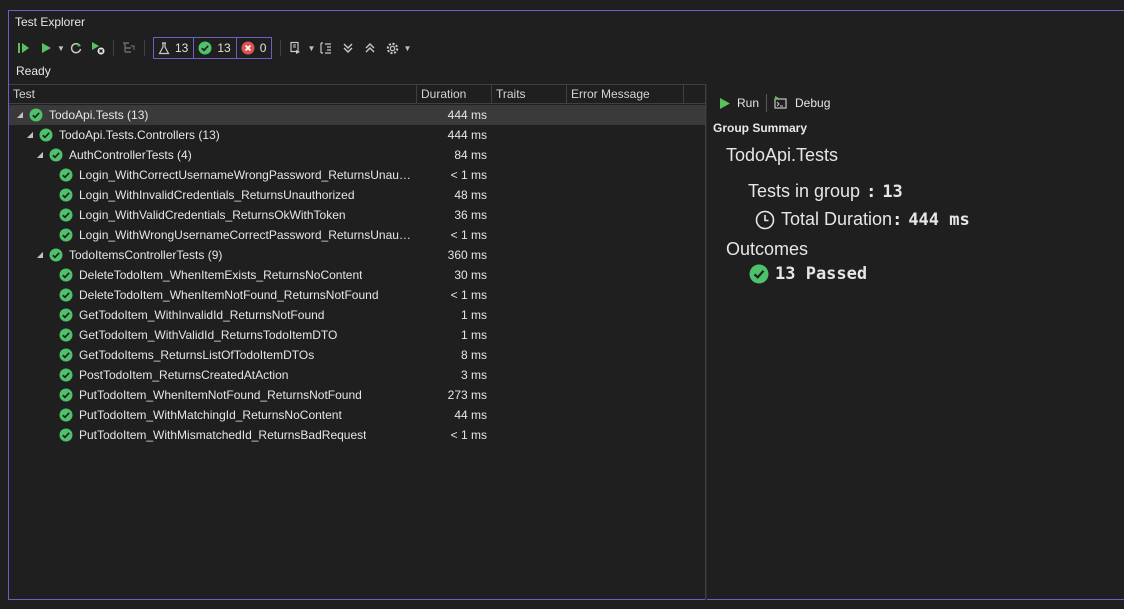 The image size is (1124, 609). Describe the element at coordinates (76, 48) in the screenshot. I see `repeat-last-run-button` at that location.